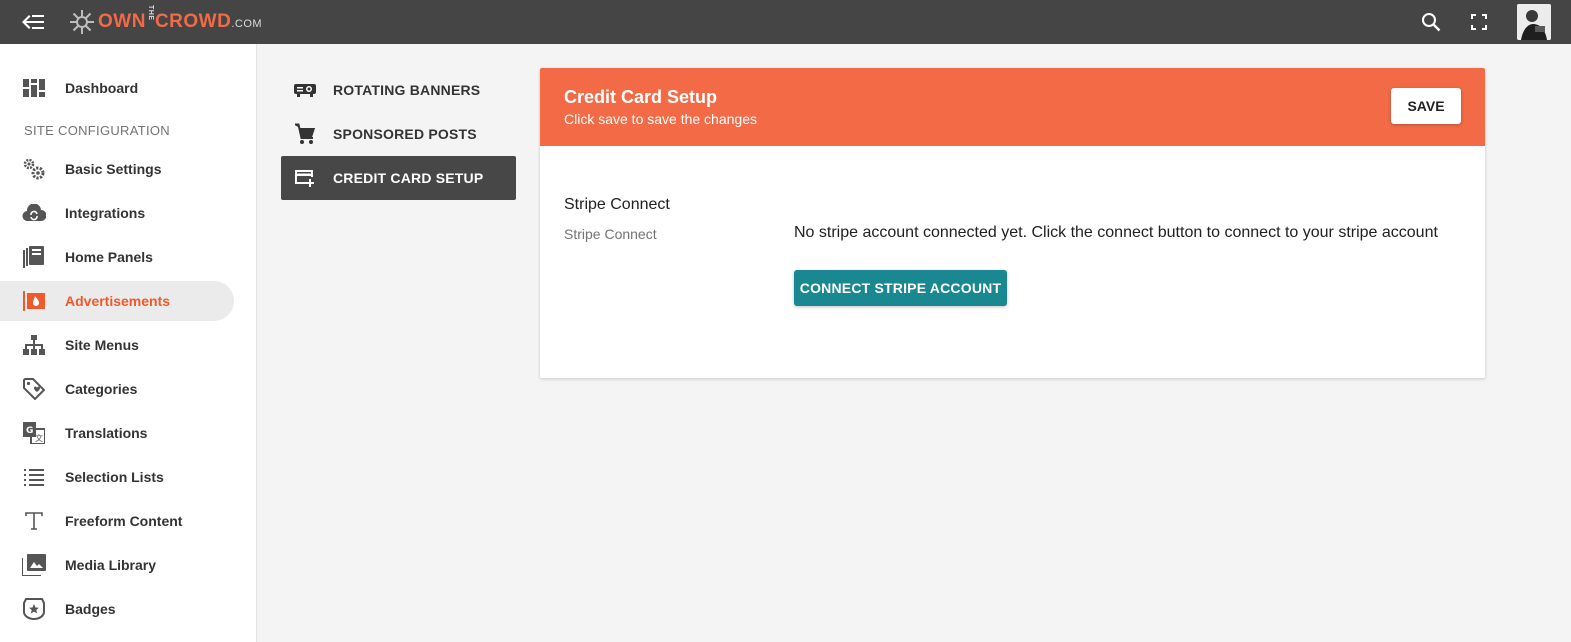 This screenshot has height=642, width=1571. What do you see at coordinates (105, 213) in the screenshot?
I see `sidebar-item-label: Integrations` at bounding box center [105, 213].